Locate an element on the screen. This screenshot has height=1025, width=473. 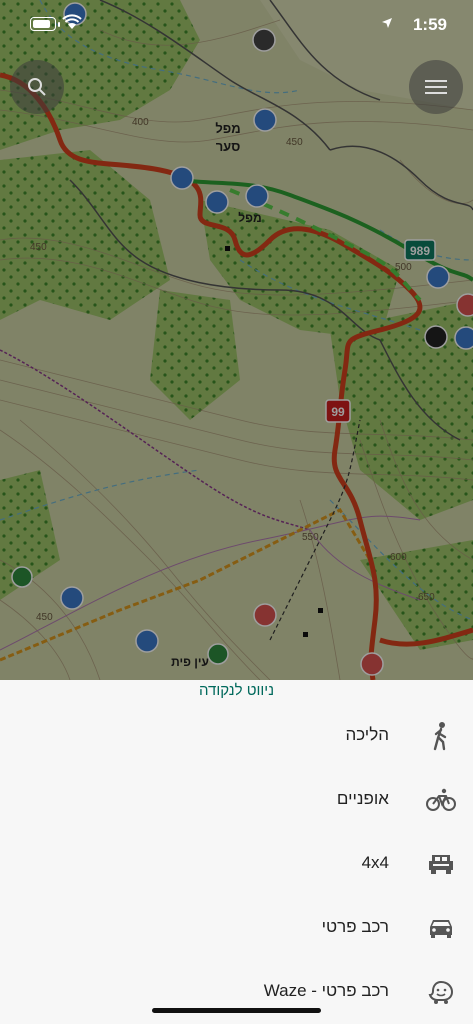
option-label: רכב פרטי is located at coordinates (355, 926).